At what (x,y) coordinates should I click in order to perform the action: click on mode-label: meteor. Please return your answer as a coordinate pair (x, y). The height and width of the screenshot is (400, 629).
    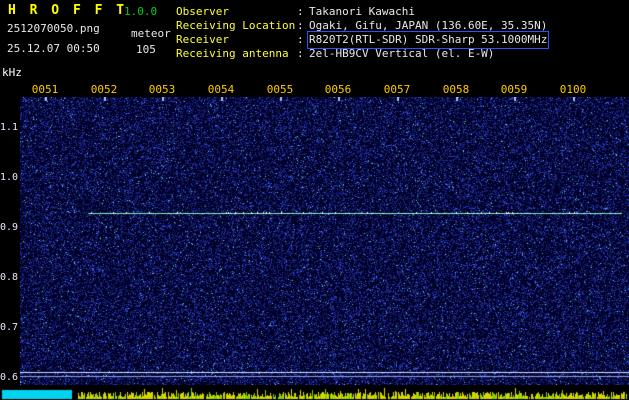
    Looking at the image, I should click on (151, 33).